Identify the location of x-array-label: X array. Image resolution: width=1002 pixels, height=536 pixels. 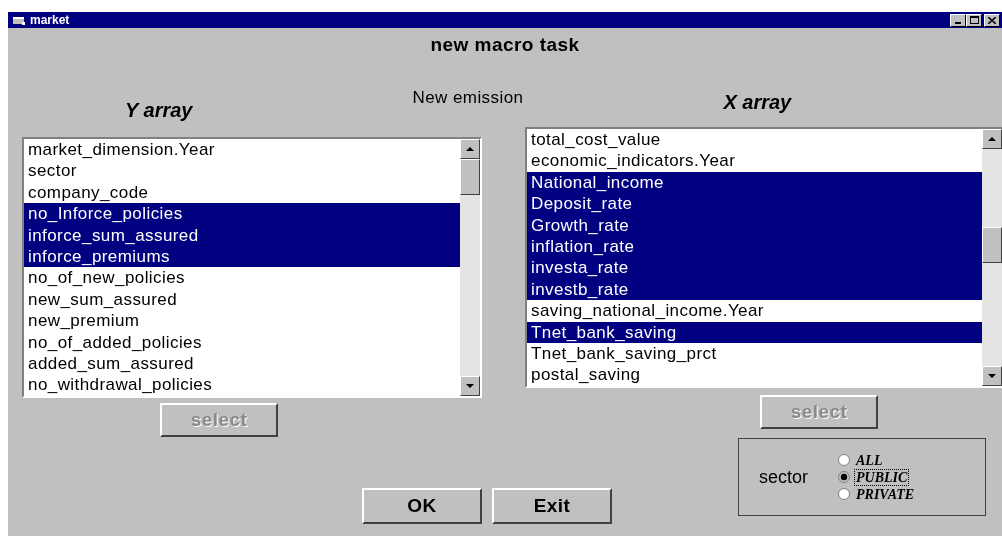
(757, 102).